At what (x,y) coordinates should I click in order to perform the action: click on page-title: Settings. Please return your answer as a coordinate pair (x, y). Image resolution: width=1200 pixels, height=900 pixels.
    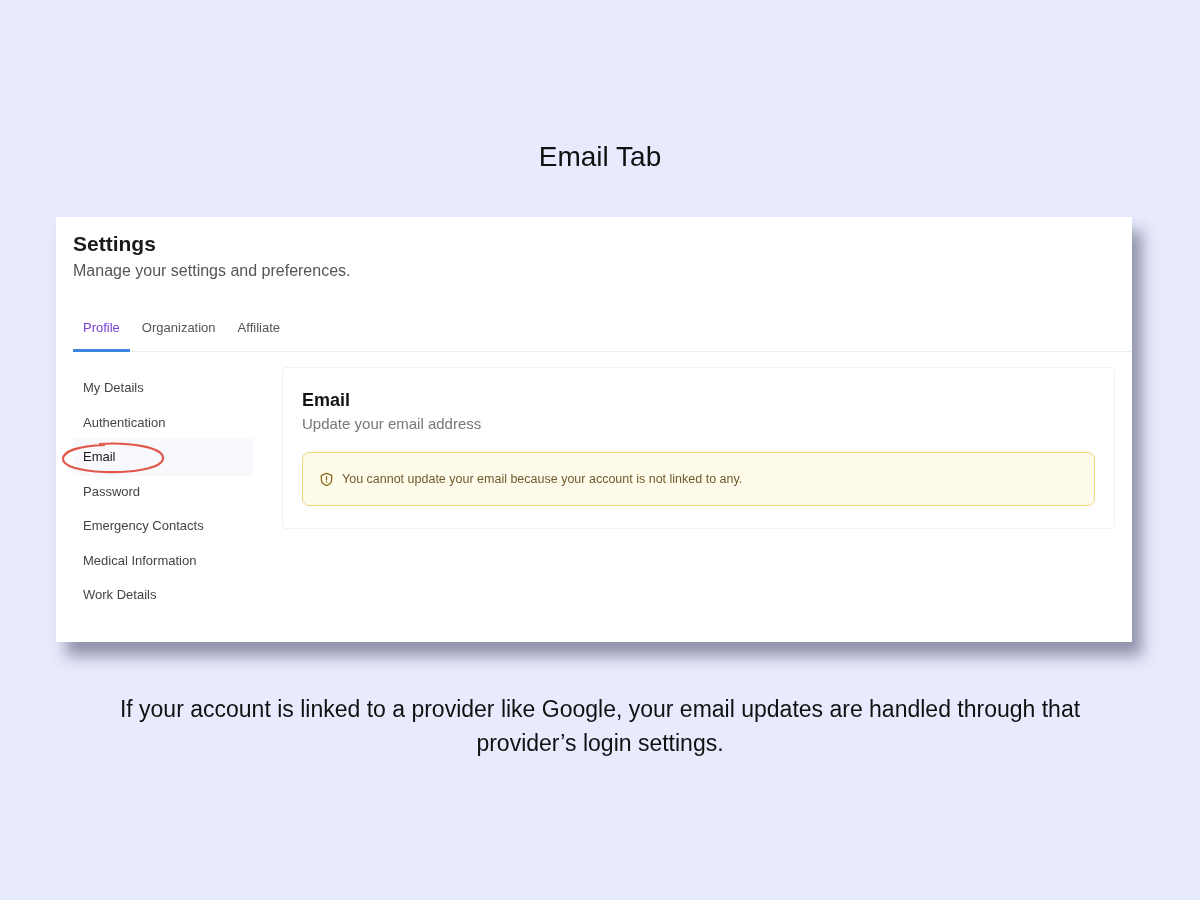
    Looking at the image, I should click on (115, 244).